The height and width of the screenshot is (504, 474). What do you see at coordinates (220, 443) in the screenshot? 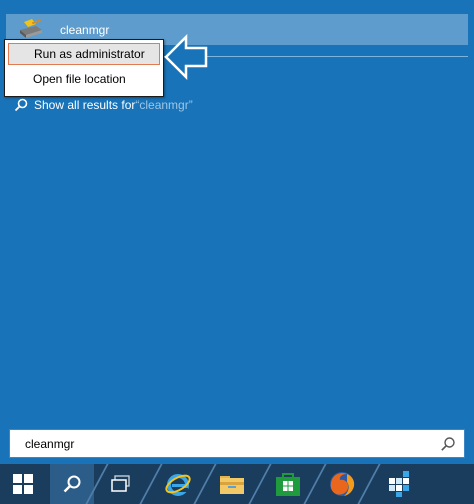
I see `search-input` at bounding box center [220, 443].